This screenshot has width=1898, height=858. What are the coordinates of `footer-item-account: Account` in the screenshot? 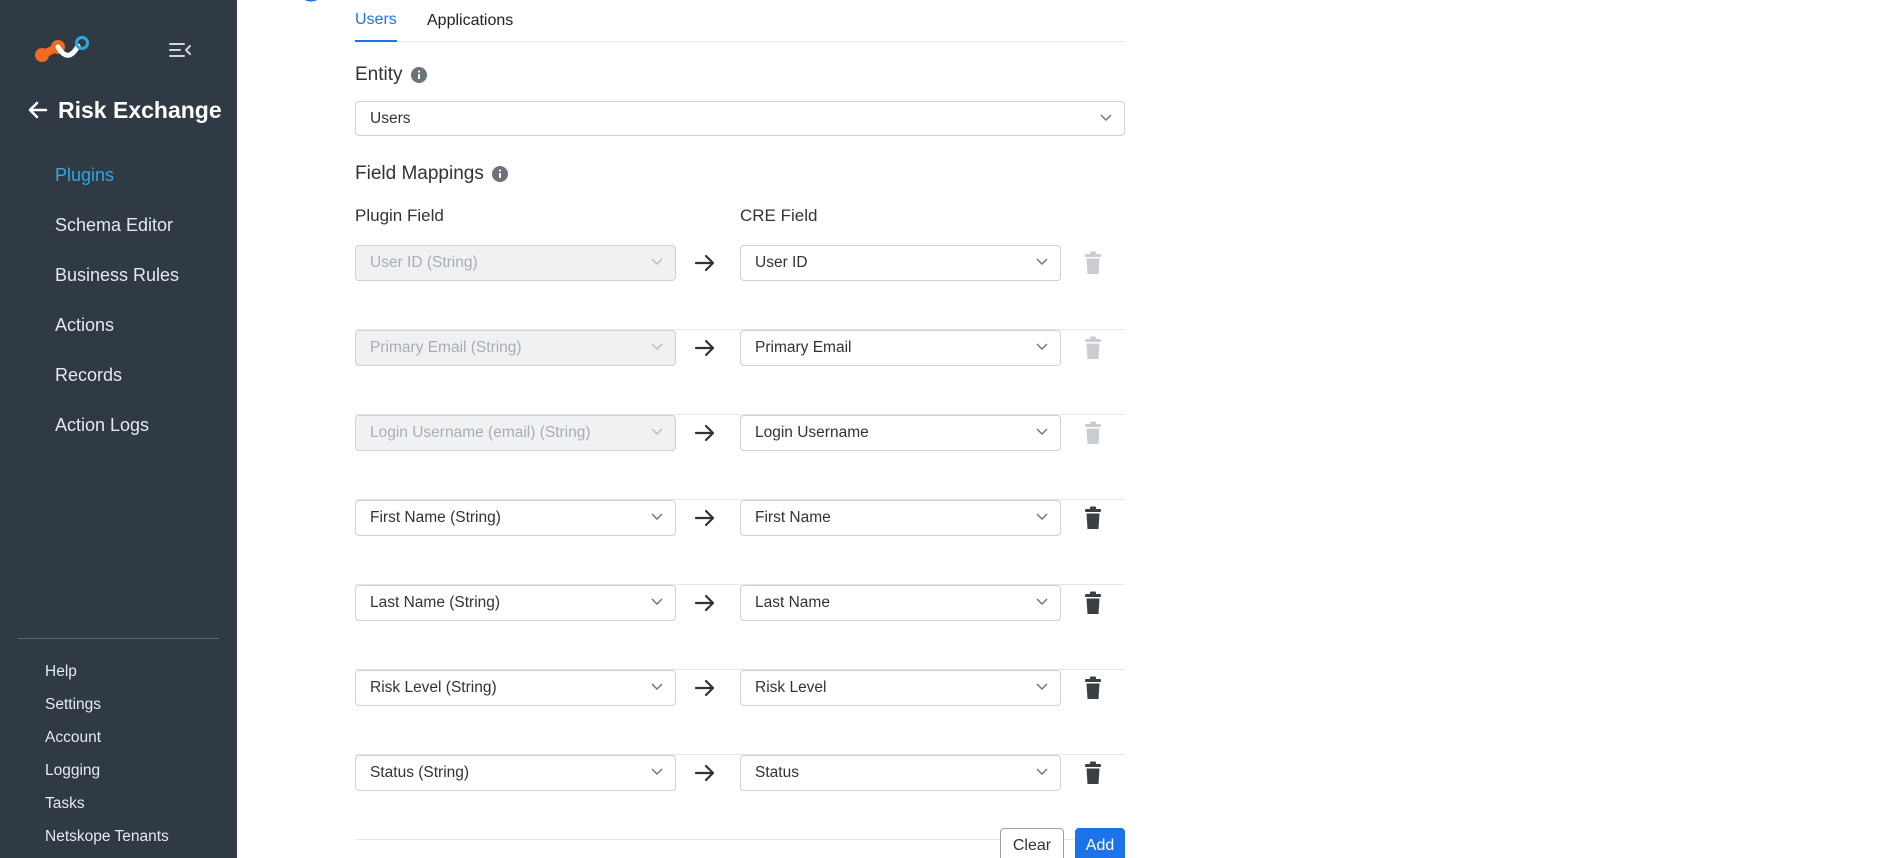 It's located at (107, 737).